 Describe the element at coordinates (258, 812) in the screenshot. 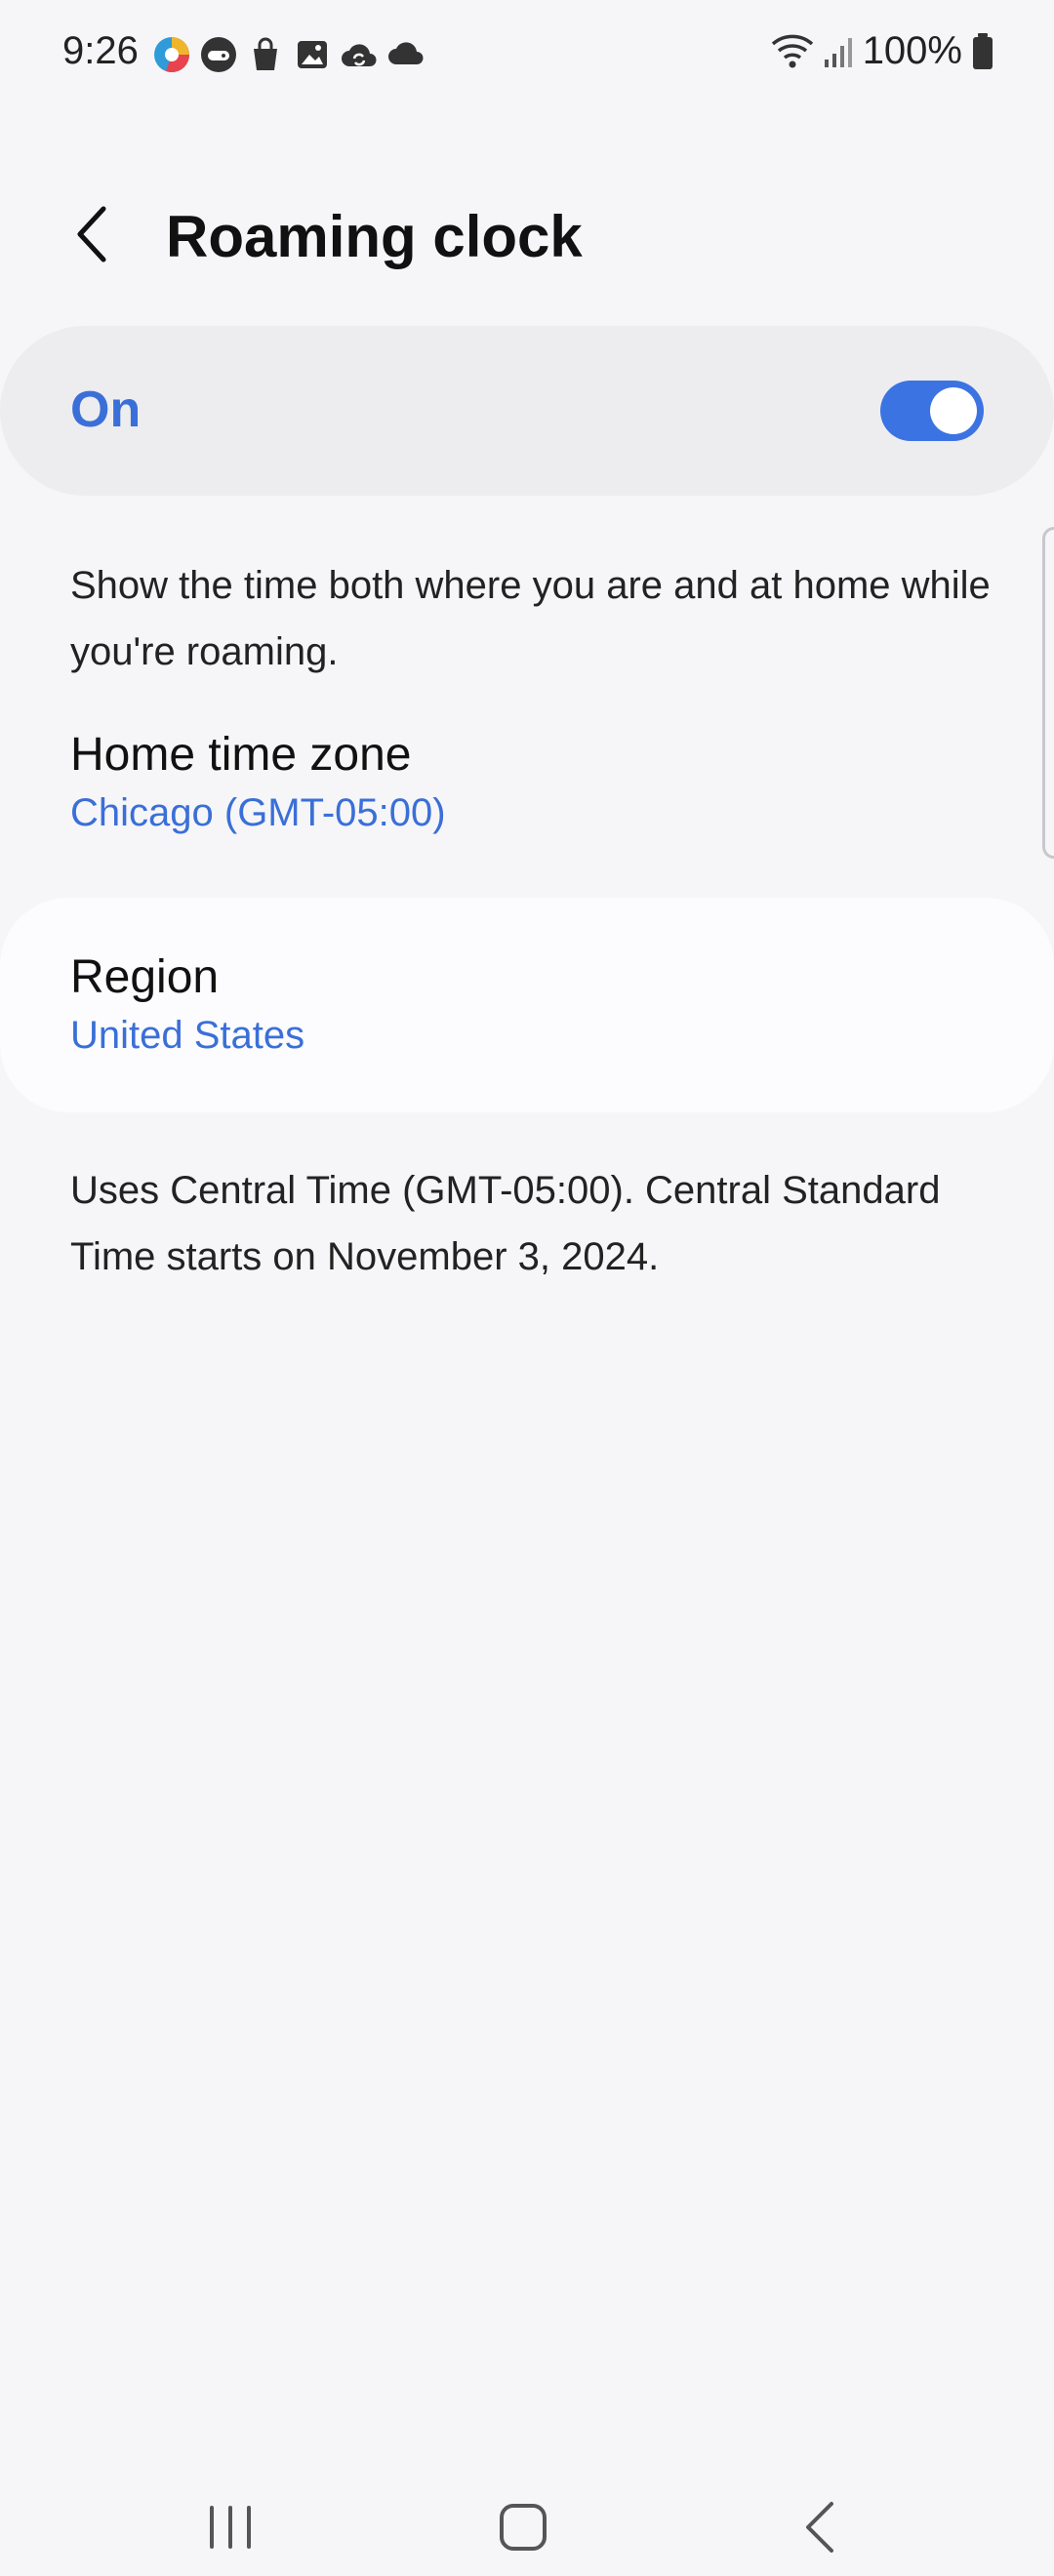

I see `home-time-zone-value: Chicago (GMT-05:00)` at that location.